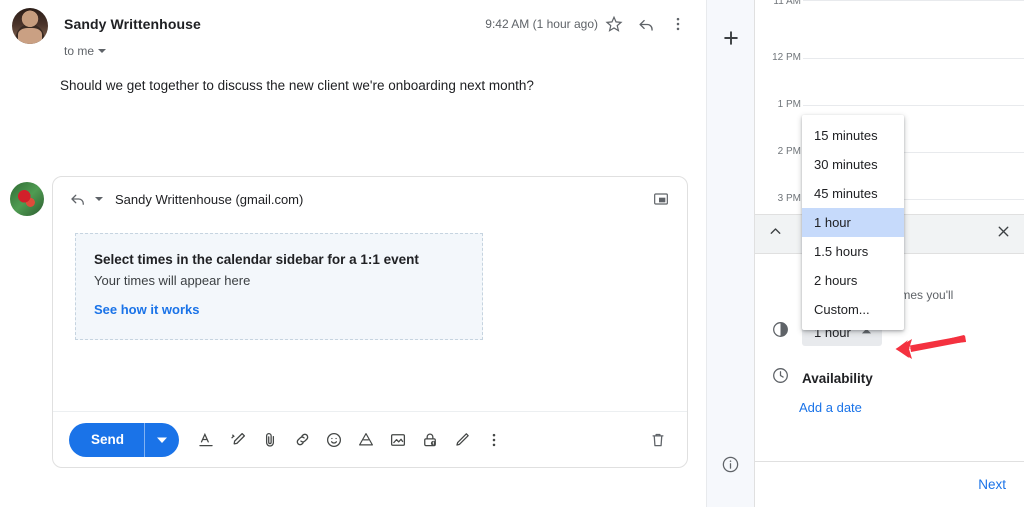  What do you see at coordinates (913, 0) in the screenshot?
I see `calendar-gridline` at bounding box center [913, 0].